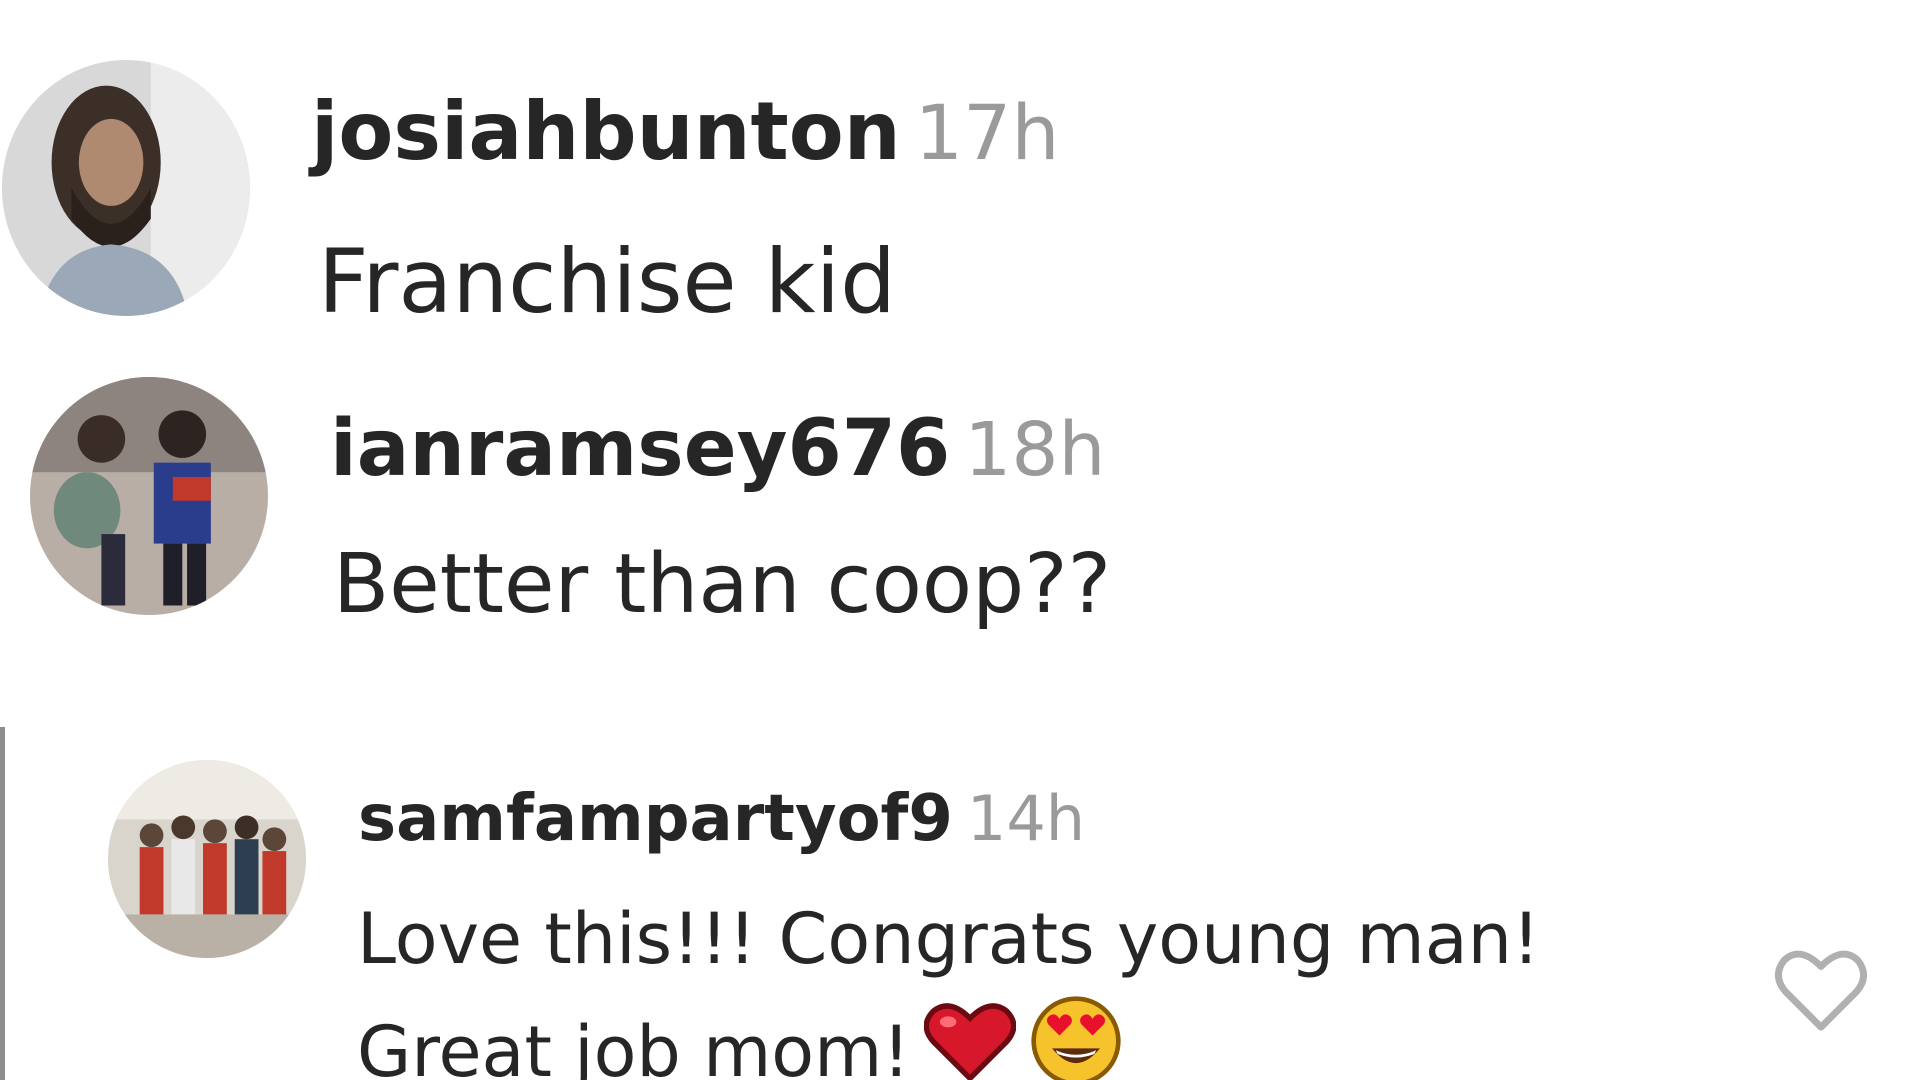 The height and width of the screenshot is (1080, 1920). Describe the element at coordinates (1034, 450) in the screenshot. I see `comment-timestamp: 18h` at that location.